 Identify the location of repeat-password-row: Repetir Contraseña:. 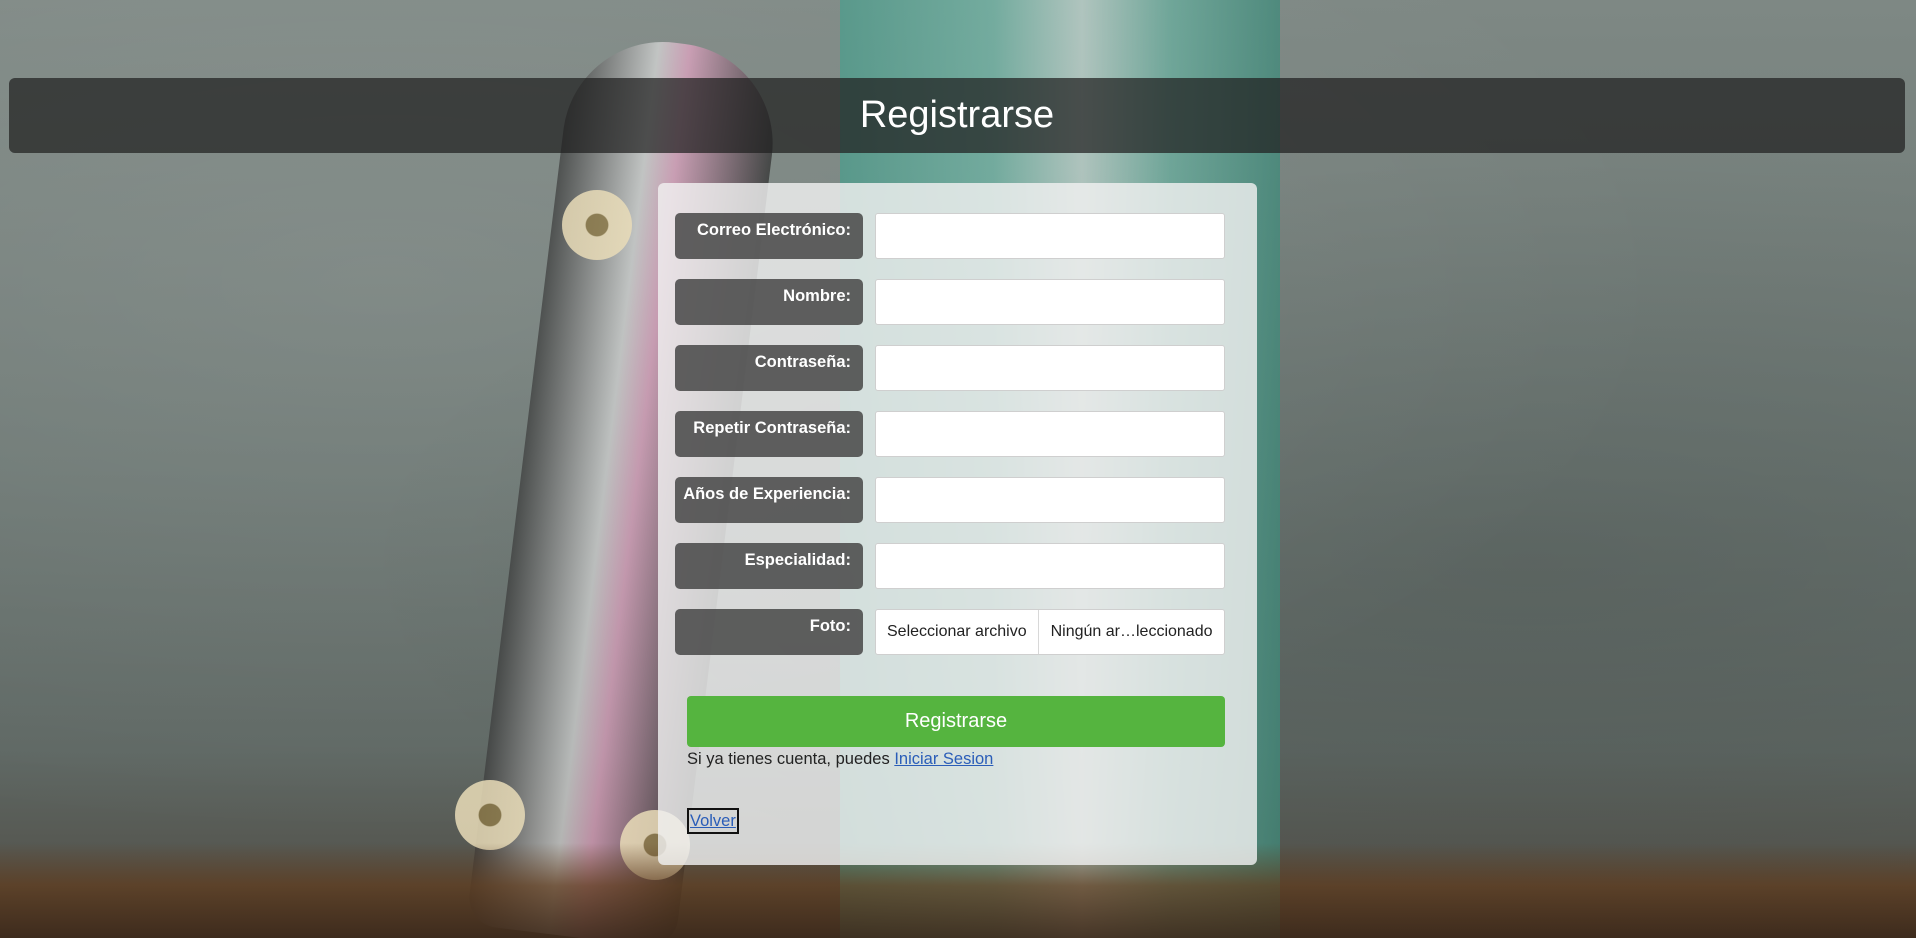
(950, 434).